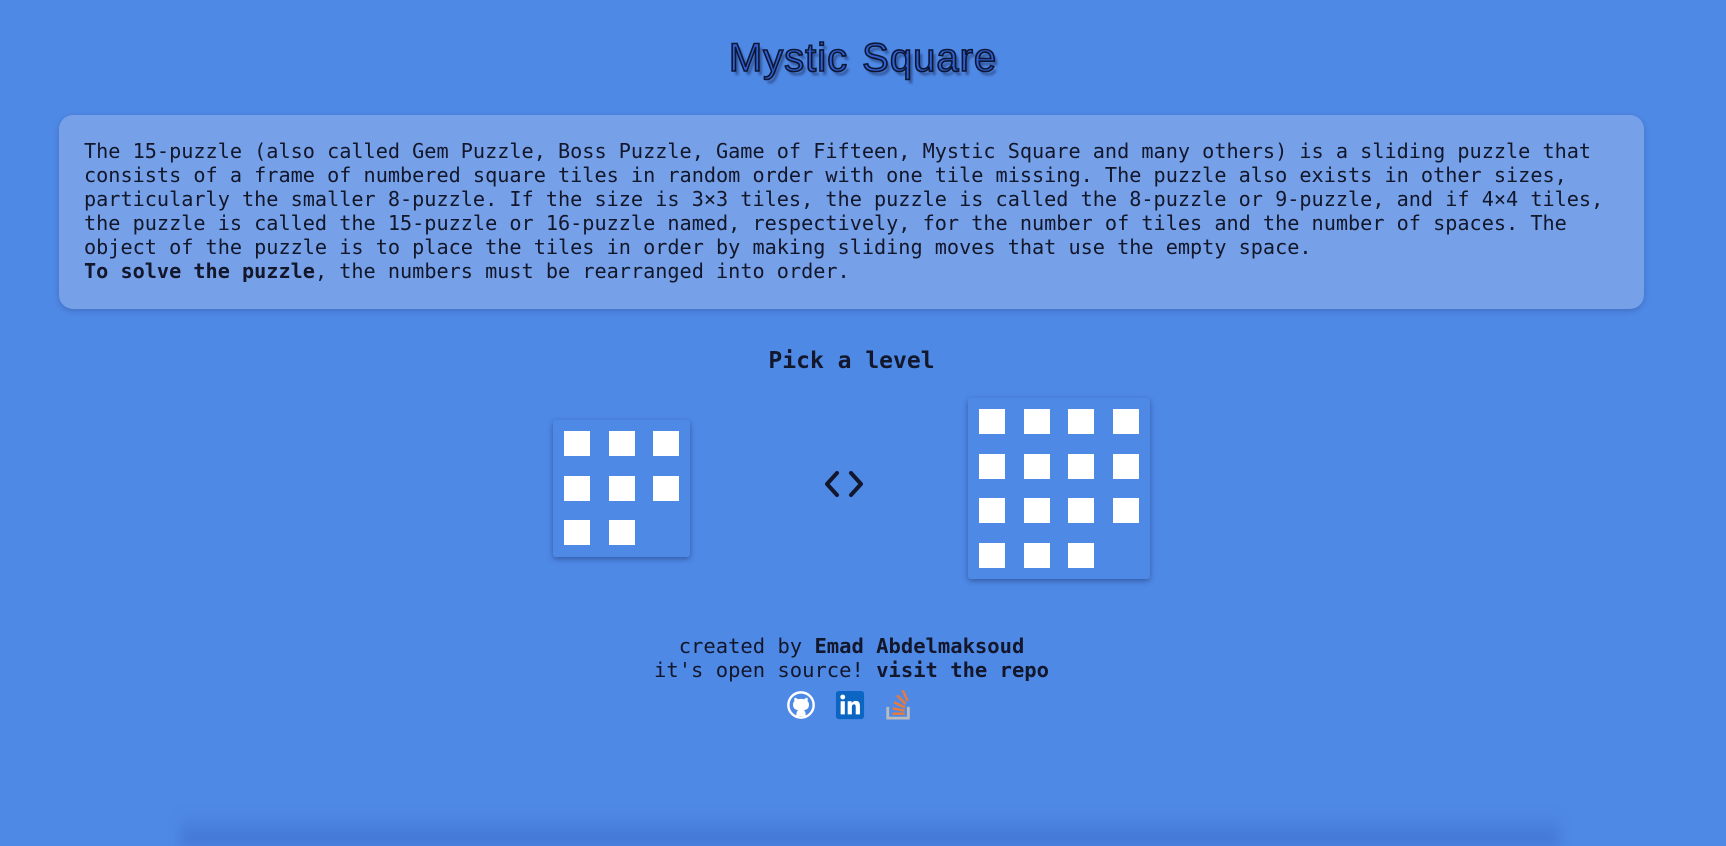 This screenshot has width=1726, height=846. I want to click on chevrons-left-right-icon, so click(844, 484).